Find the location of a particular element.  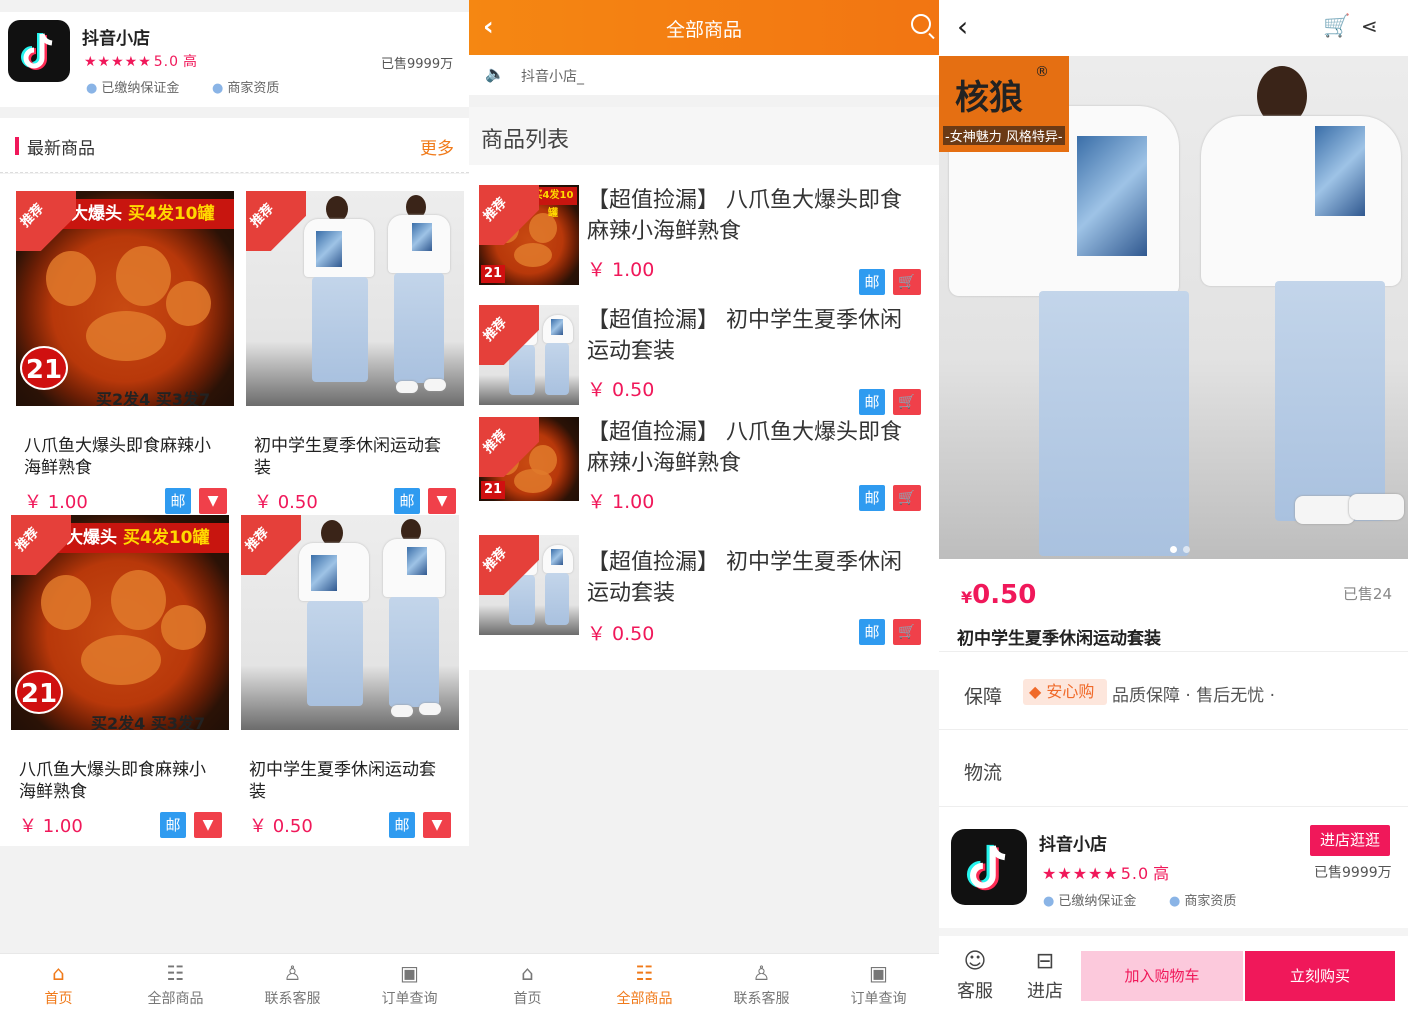

speaker-icon: 🔈 is located at coordinates (495, 73).